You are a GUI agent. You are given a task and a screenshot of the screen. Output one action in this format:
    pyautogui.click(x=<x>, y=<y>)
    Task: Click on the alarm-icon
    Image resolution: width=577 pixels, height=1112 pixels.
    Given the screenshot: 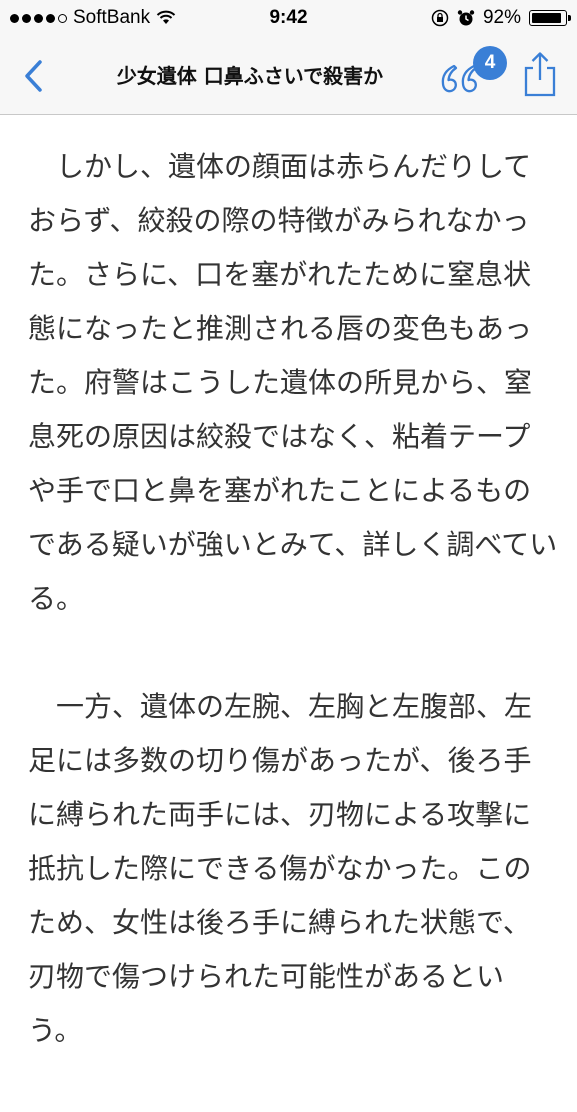 What is the action you would take?
    pyautogui.click(x=466, y=18)
    